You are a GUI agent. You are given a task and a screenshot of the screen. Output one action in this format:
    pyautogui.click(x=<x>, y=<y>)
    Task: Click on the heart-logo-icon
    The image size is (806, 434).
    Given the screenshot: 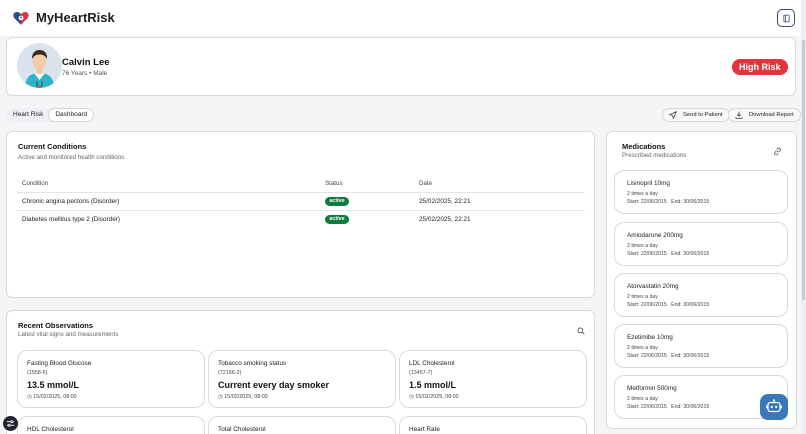 What is the action you would take?
    pyautogui.click(x=21, y=18)
    